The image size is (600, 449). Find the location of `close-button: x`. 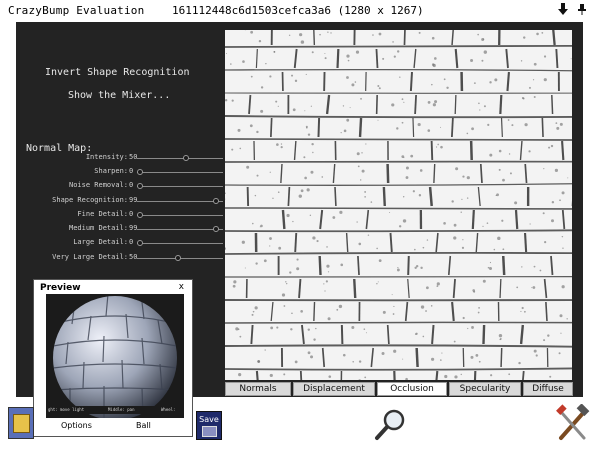

close-button: x is located at coordinates (181, 287).